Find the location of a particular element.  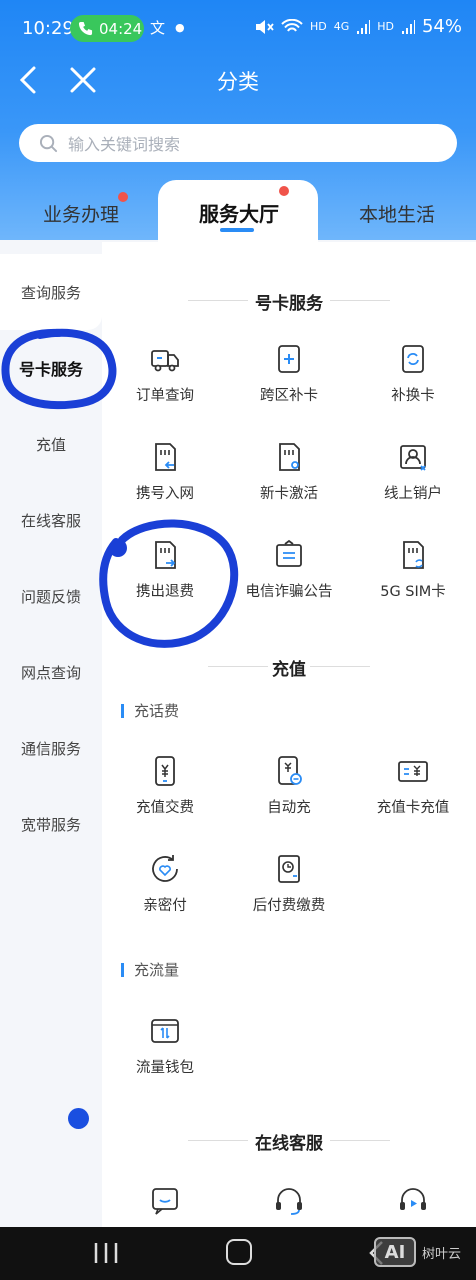

mute-icon is located at coordinates (264, 26).